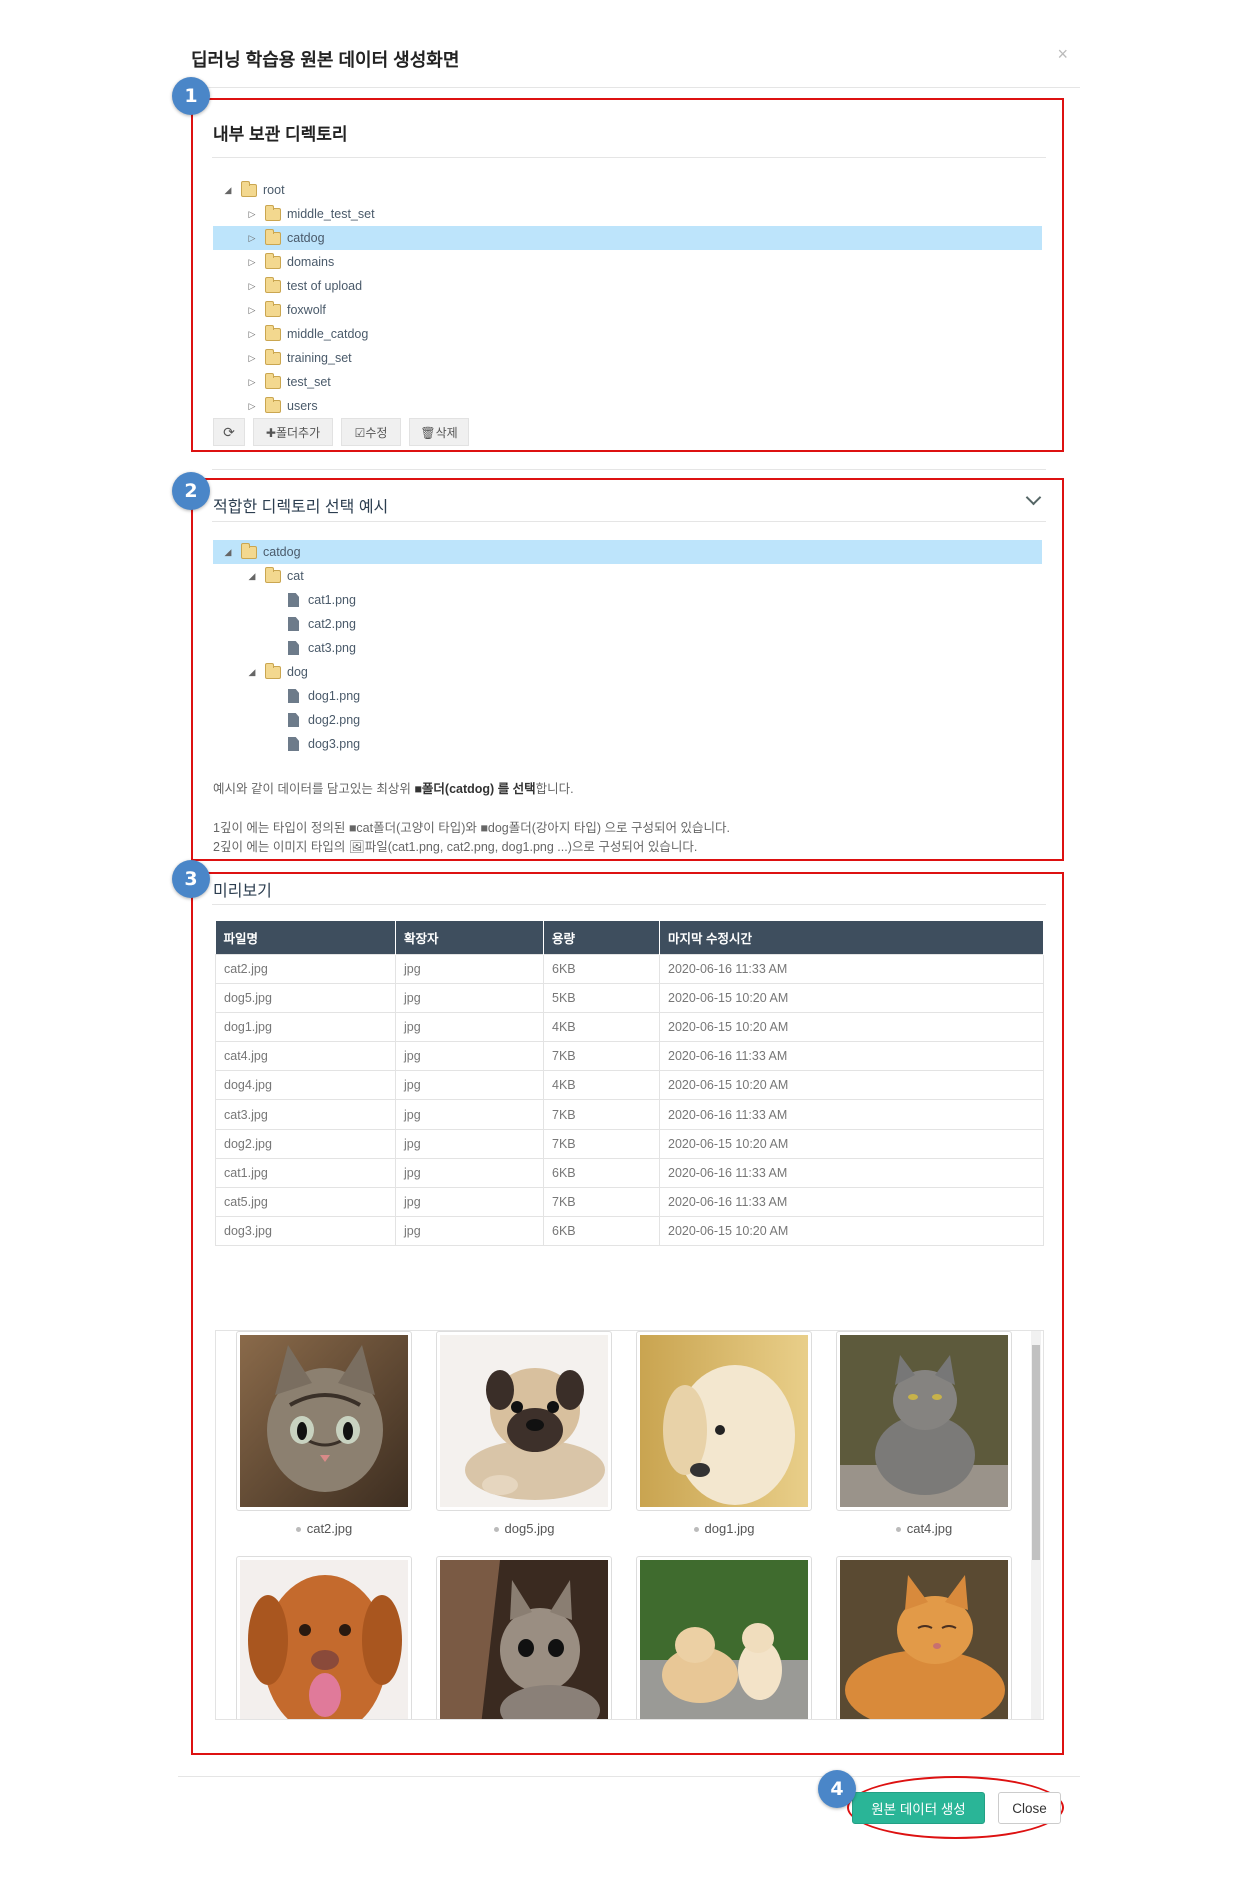  I want to click on example-node-catdog: ◢ catdog, so click(627, 552).